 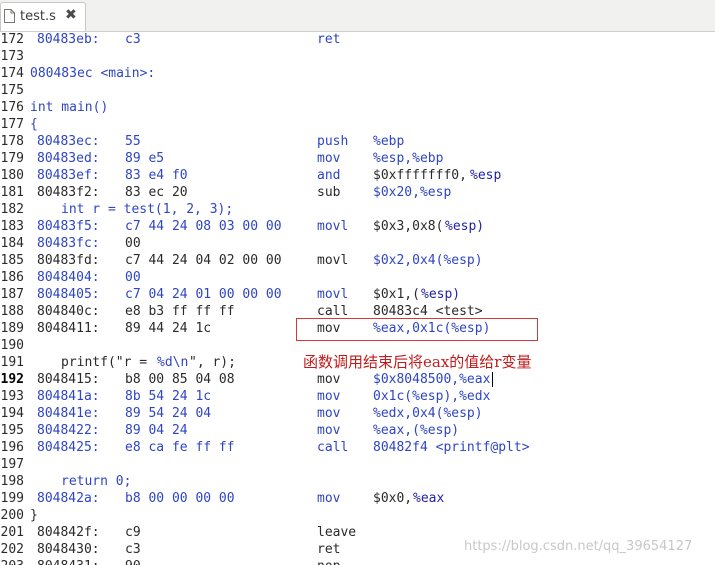 What do you see at coordinates (357, 141) in the screenshot?
I see `code-line: 178 80483ec: 55 push %ebp` at bounding box center [357, 141].